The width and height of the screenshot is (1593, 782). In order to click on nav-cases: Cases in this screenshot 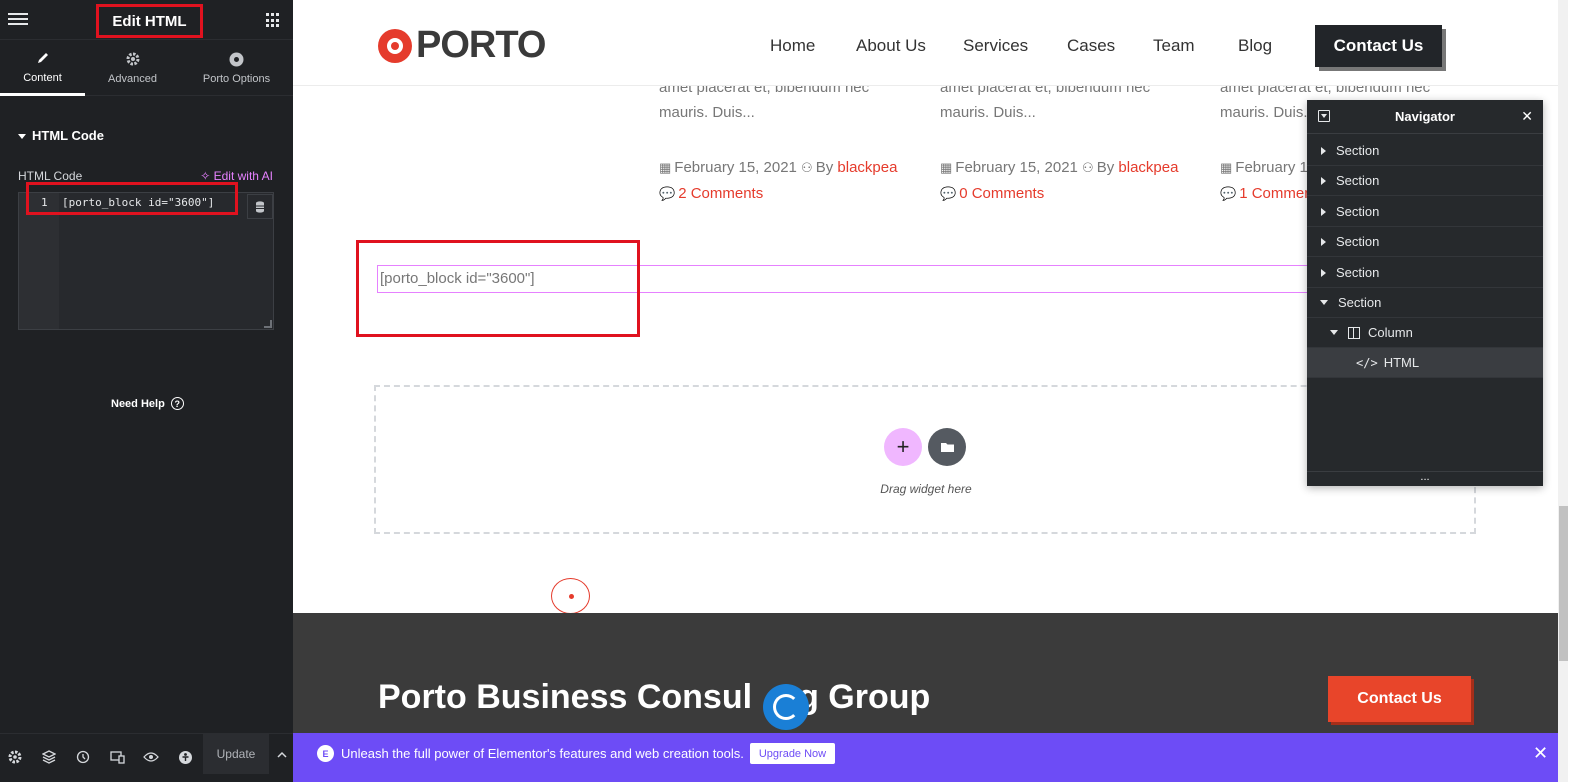, I will do `click(1091, 46)`.